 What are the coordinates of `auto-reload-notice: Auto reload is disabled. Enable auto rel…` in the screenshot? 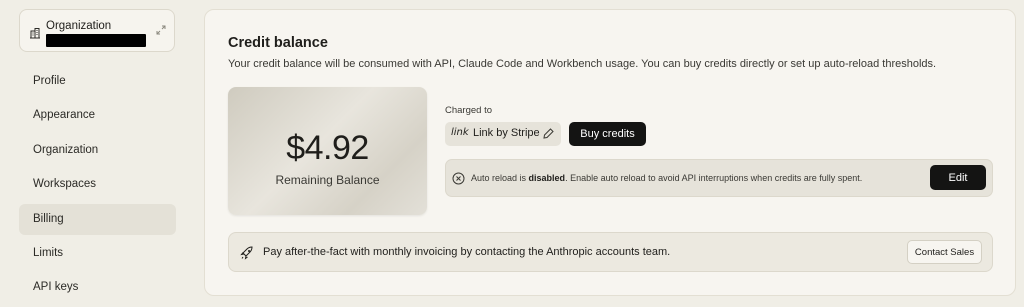 It's located at (719, 178).